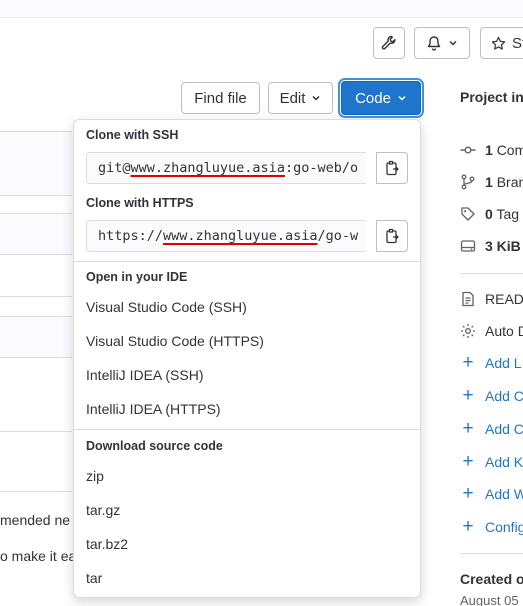 This screenshot has width=523, height=606. Describe the element at coordinates (504, 494) in the screenshot. I see `add-link-label: Add W` at that location.